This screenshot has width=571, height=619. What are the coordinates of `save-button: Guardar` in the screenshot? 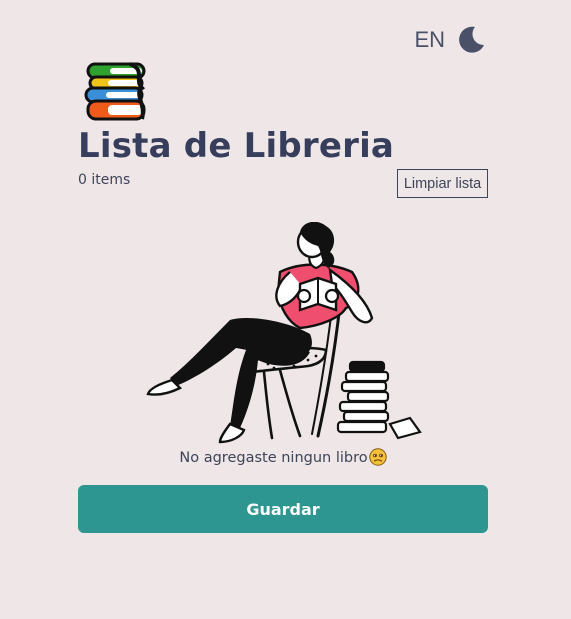 It's located at (283, 509).